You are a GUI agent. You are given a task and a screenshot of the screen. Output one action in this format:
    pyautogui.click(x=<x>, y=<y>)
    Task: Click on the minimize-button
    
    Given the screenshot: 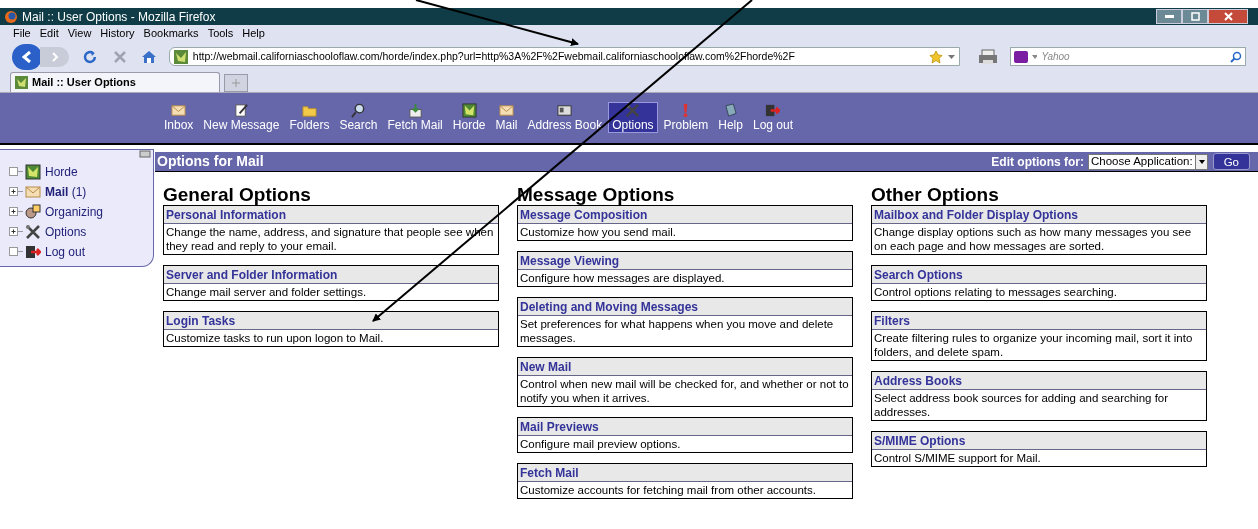 What is the action you would take?
    pyautogui.click(x=1169, y=16)
    